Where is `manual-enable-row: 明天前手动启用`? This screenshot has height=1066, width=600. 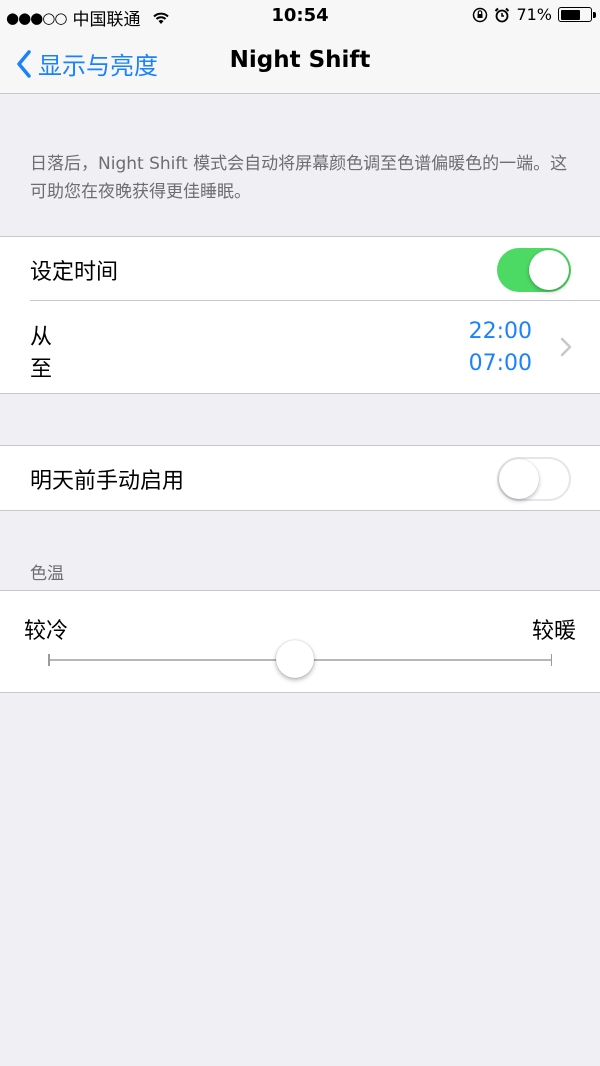 manual-enable-row: 明天前手动启用 is located at coordinates (300, 478).